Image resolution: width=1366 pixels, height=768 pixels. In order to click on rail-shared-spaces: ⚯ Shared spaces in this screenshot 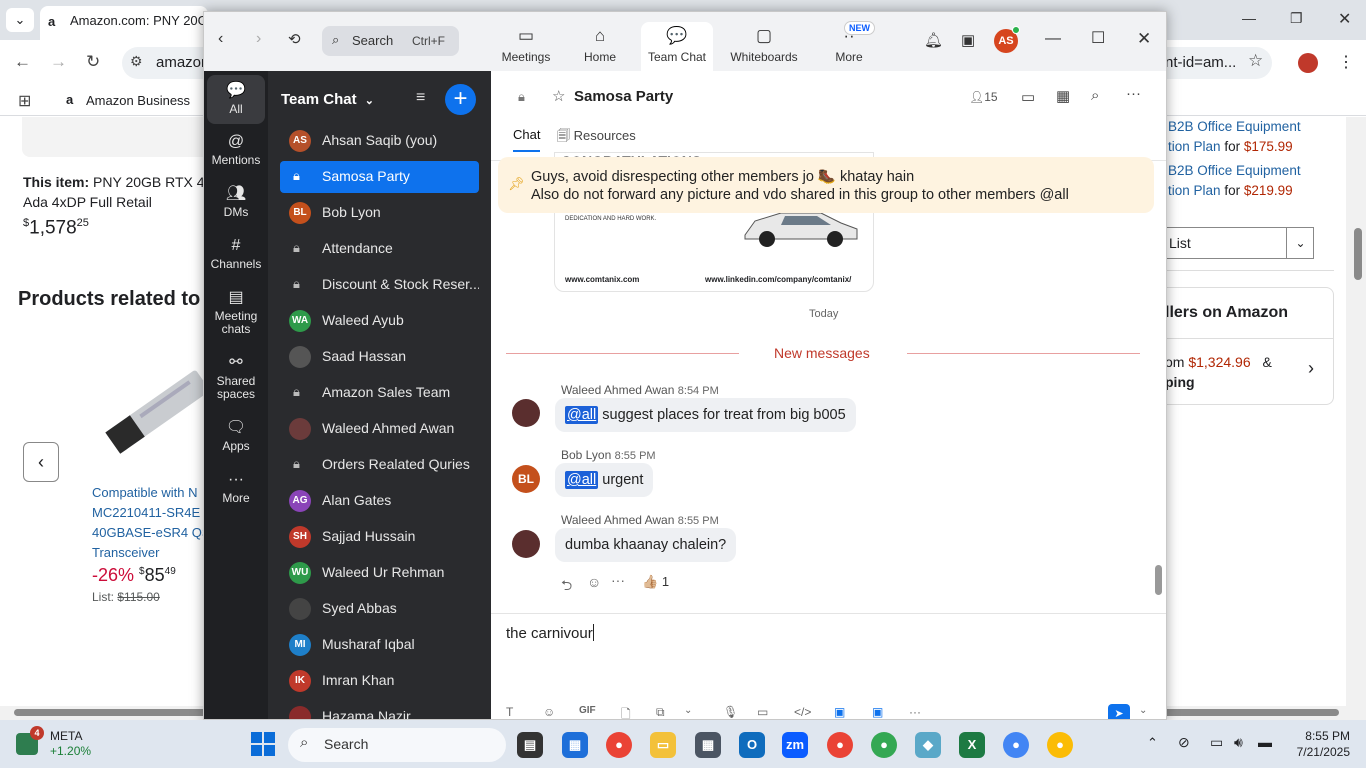, I will do `click(236, 378)`.